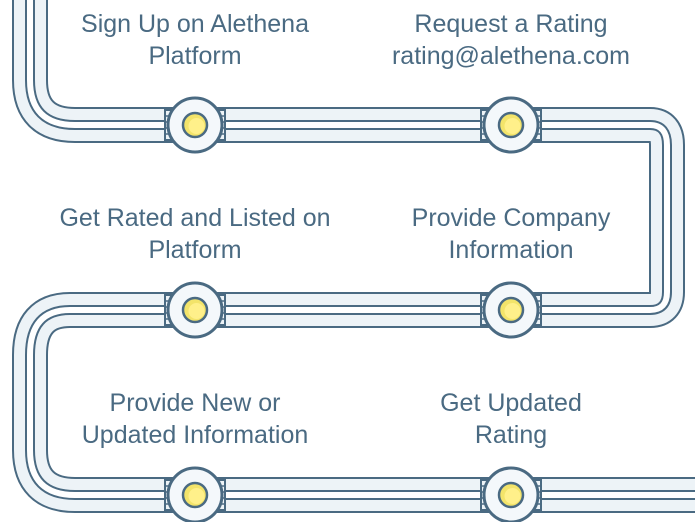  Describe the element at coordinates (195, 310) in the screenshot. I see `node-get-rated` at that location.